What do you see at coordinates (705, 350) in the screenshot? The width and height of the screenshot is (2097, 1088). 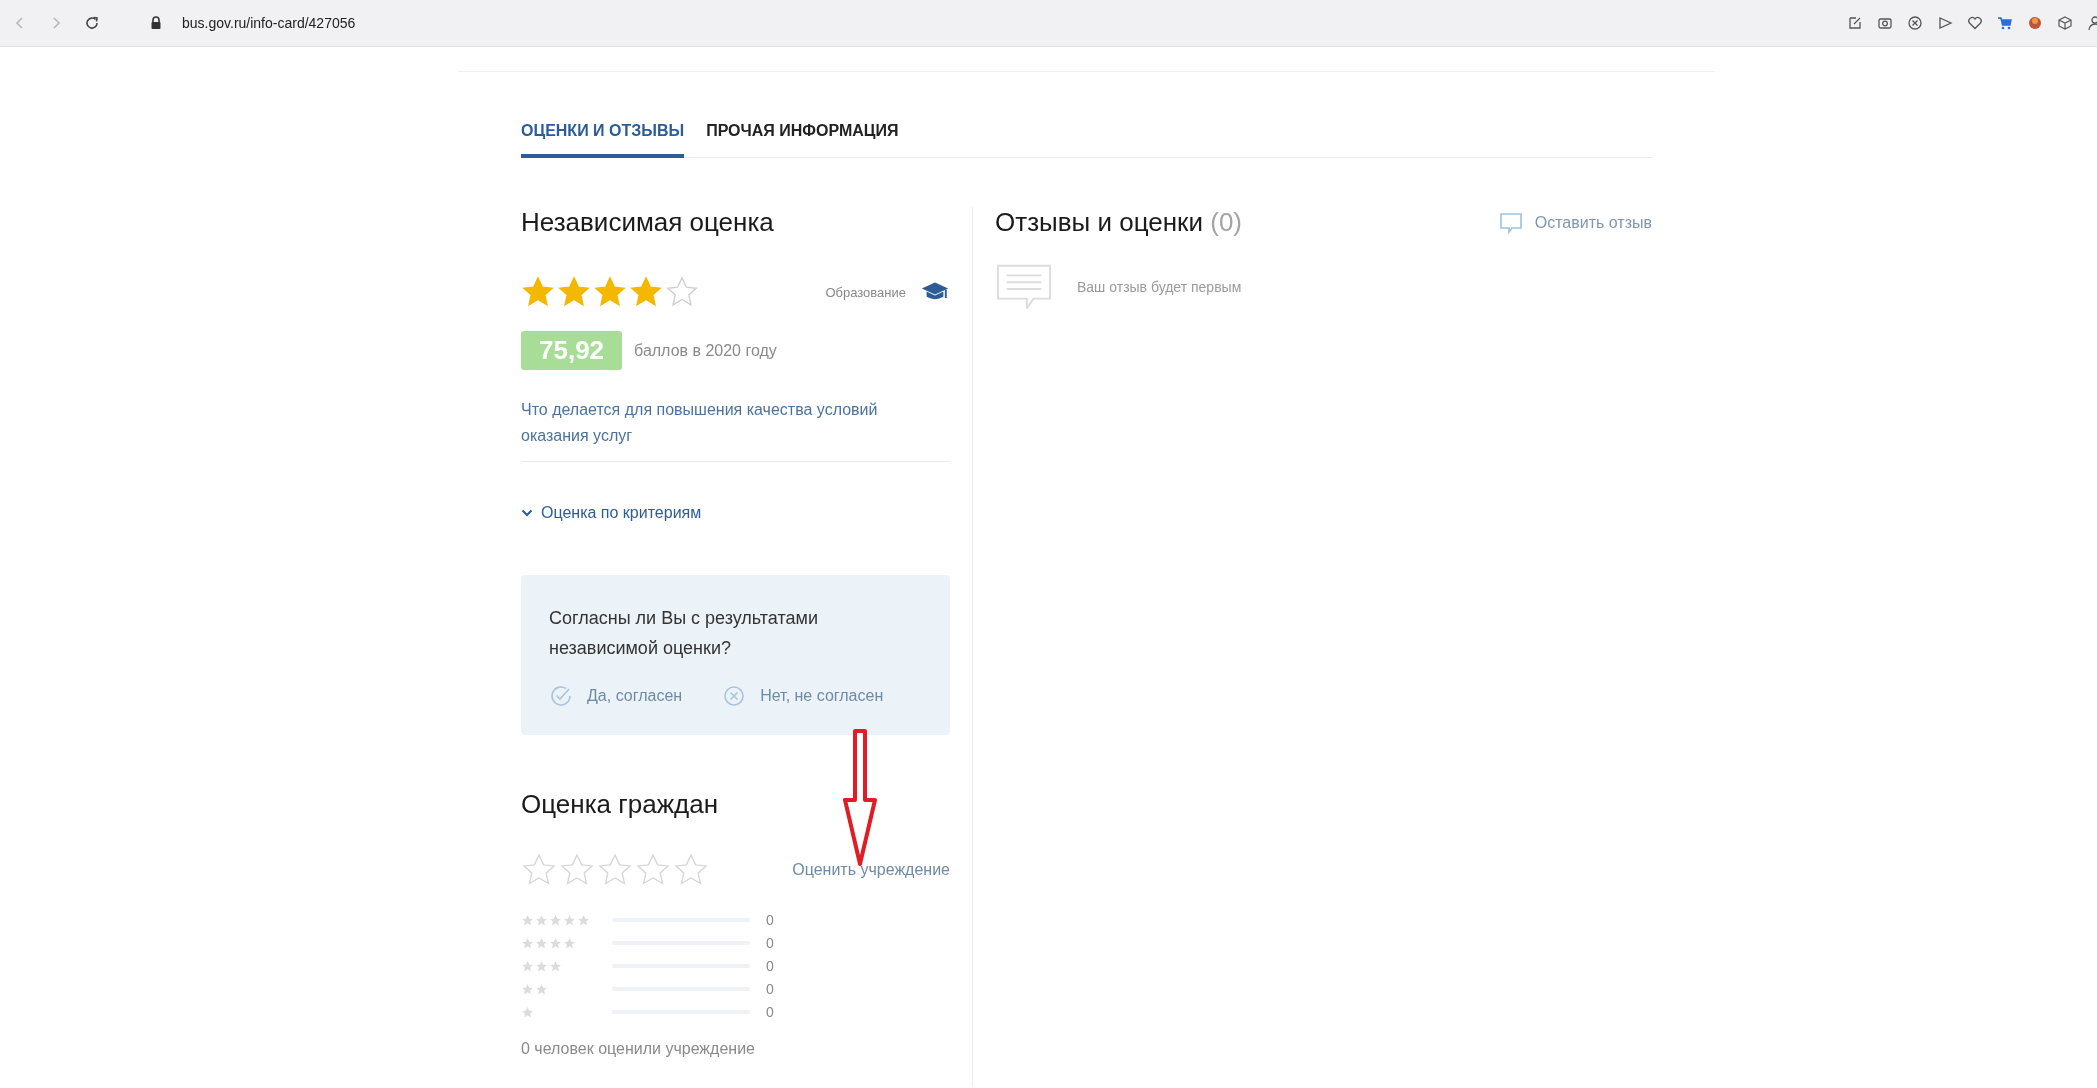 I see `score-caption: баллов в 2020 году` at bounding box center [705, 350].